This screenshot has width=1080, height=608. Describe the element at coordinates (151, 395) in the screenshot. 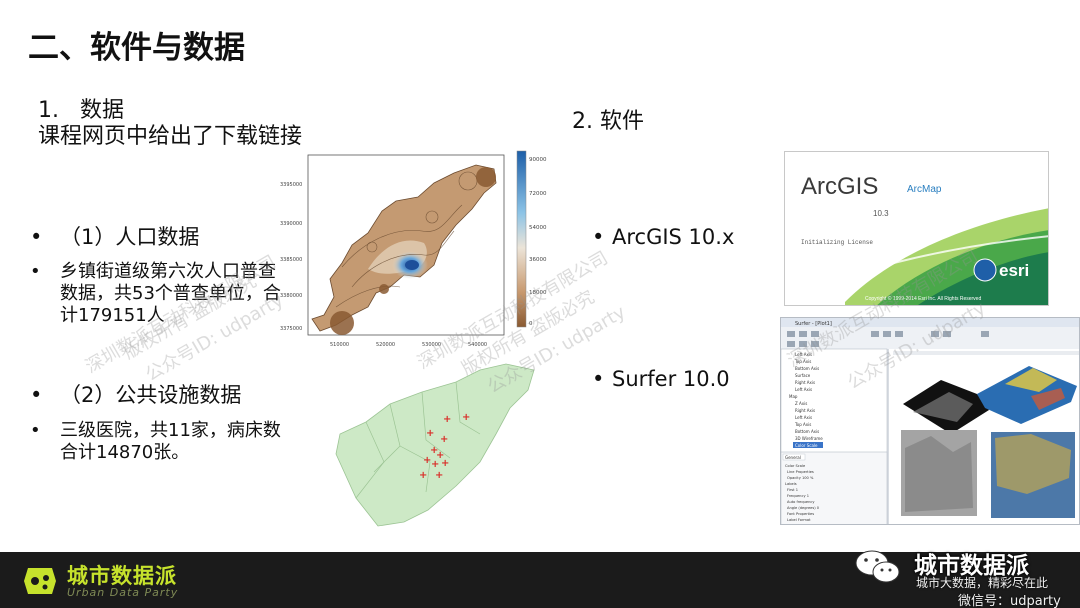

I see `bullet-text: （2）公共设施数据` at that location.